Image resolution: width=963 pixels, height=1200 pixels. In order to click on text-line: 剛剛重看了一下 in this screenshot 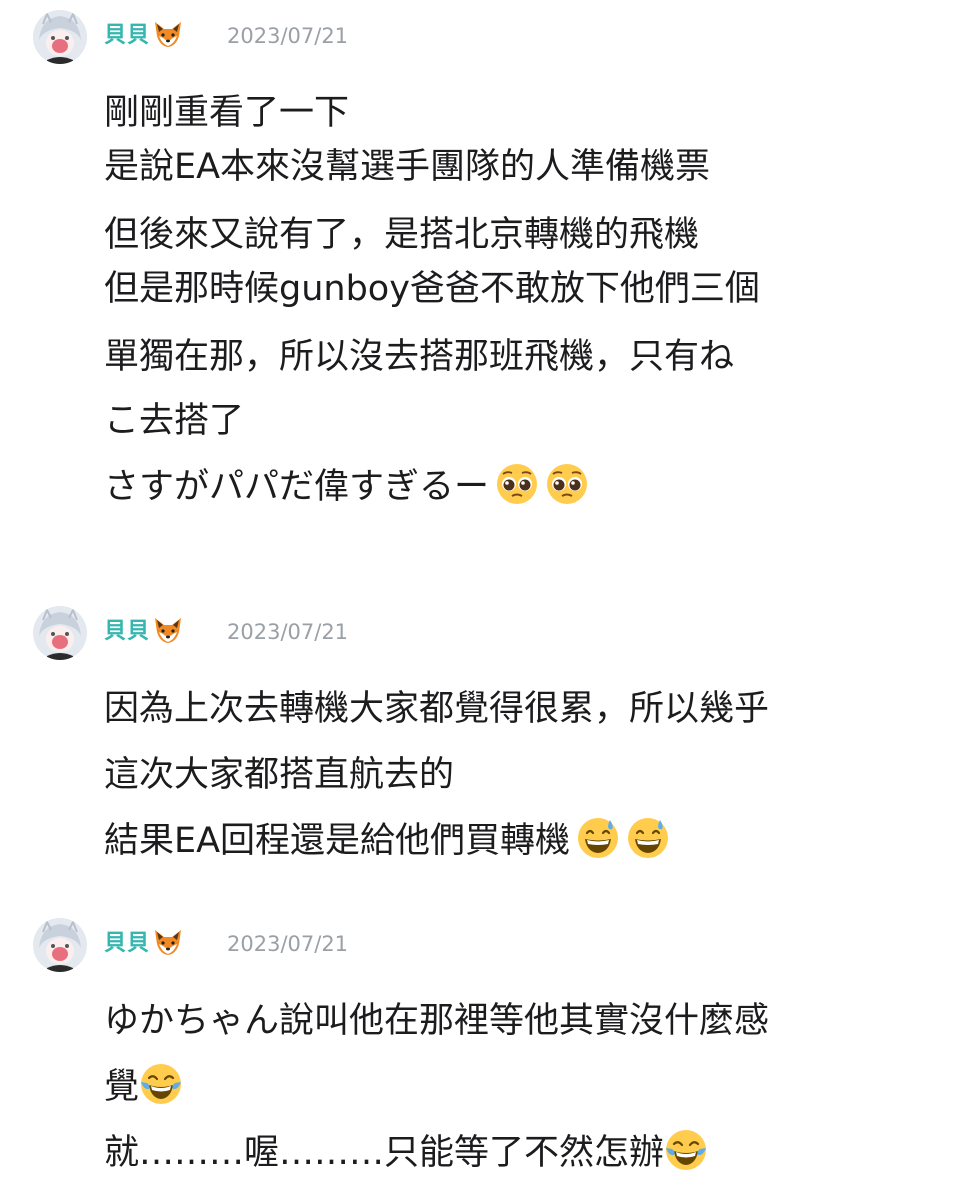, I will do `click(227, 113)`.